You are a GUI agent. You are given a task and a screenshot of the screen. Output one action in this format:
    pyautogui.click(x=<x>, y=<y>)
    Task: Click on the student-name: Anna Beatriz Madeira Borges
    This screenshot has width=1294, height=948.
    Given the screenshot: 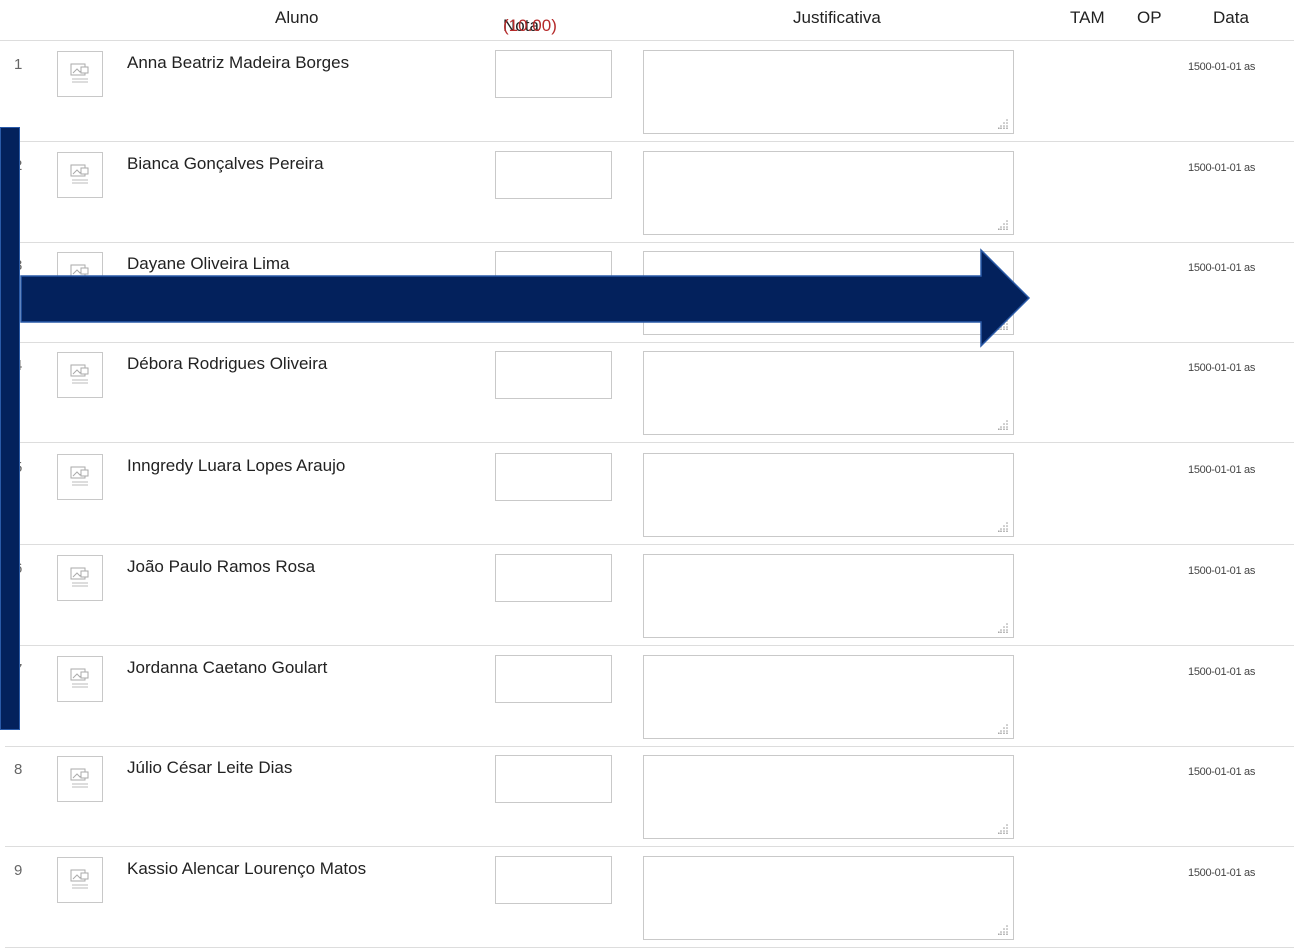 What is the action you would take?
    pyautogui.click(x=238, y=63)
    